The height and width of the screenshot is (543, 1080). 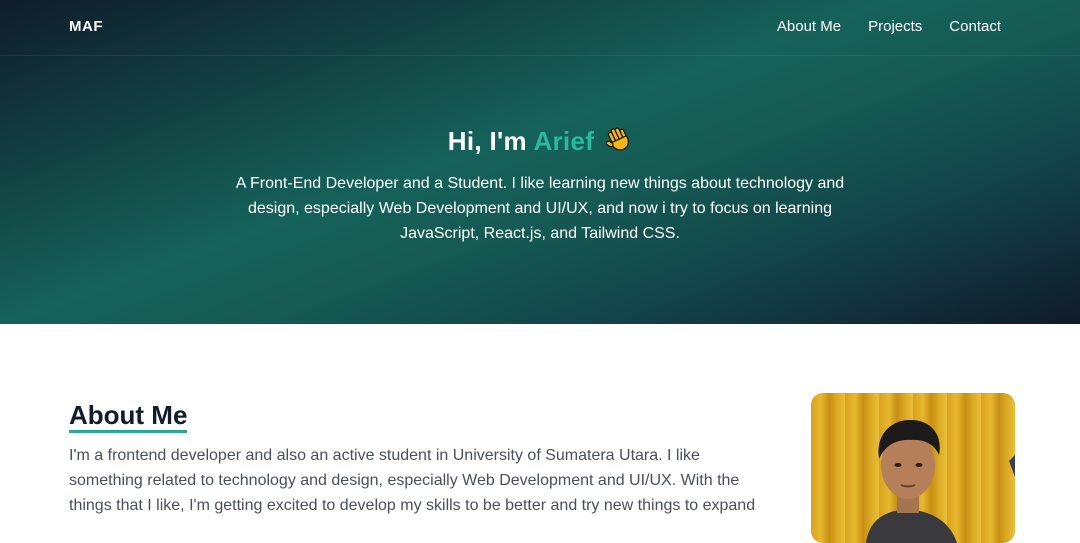 I want to click on nav-link-contact: Contact, so click(x=975, y=26).